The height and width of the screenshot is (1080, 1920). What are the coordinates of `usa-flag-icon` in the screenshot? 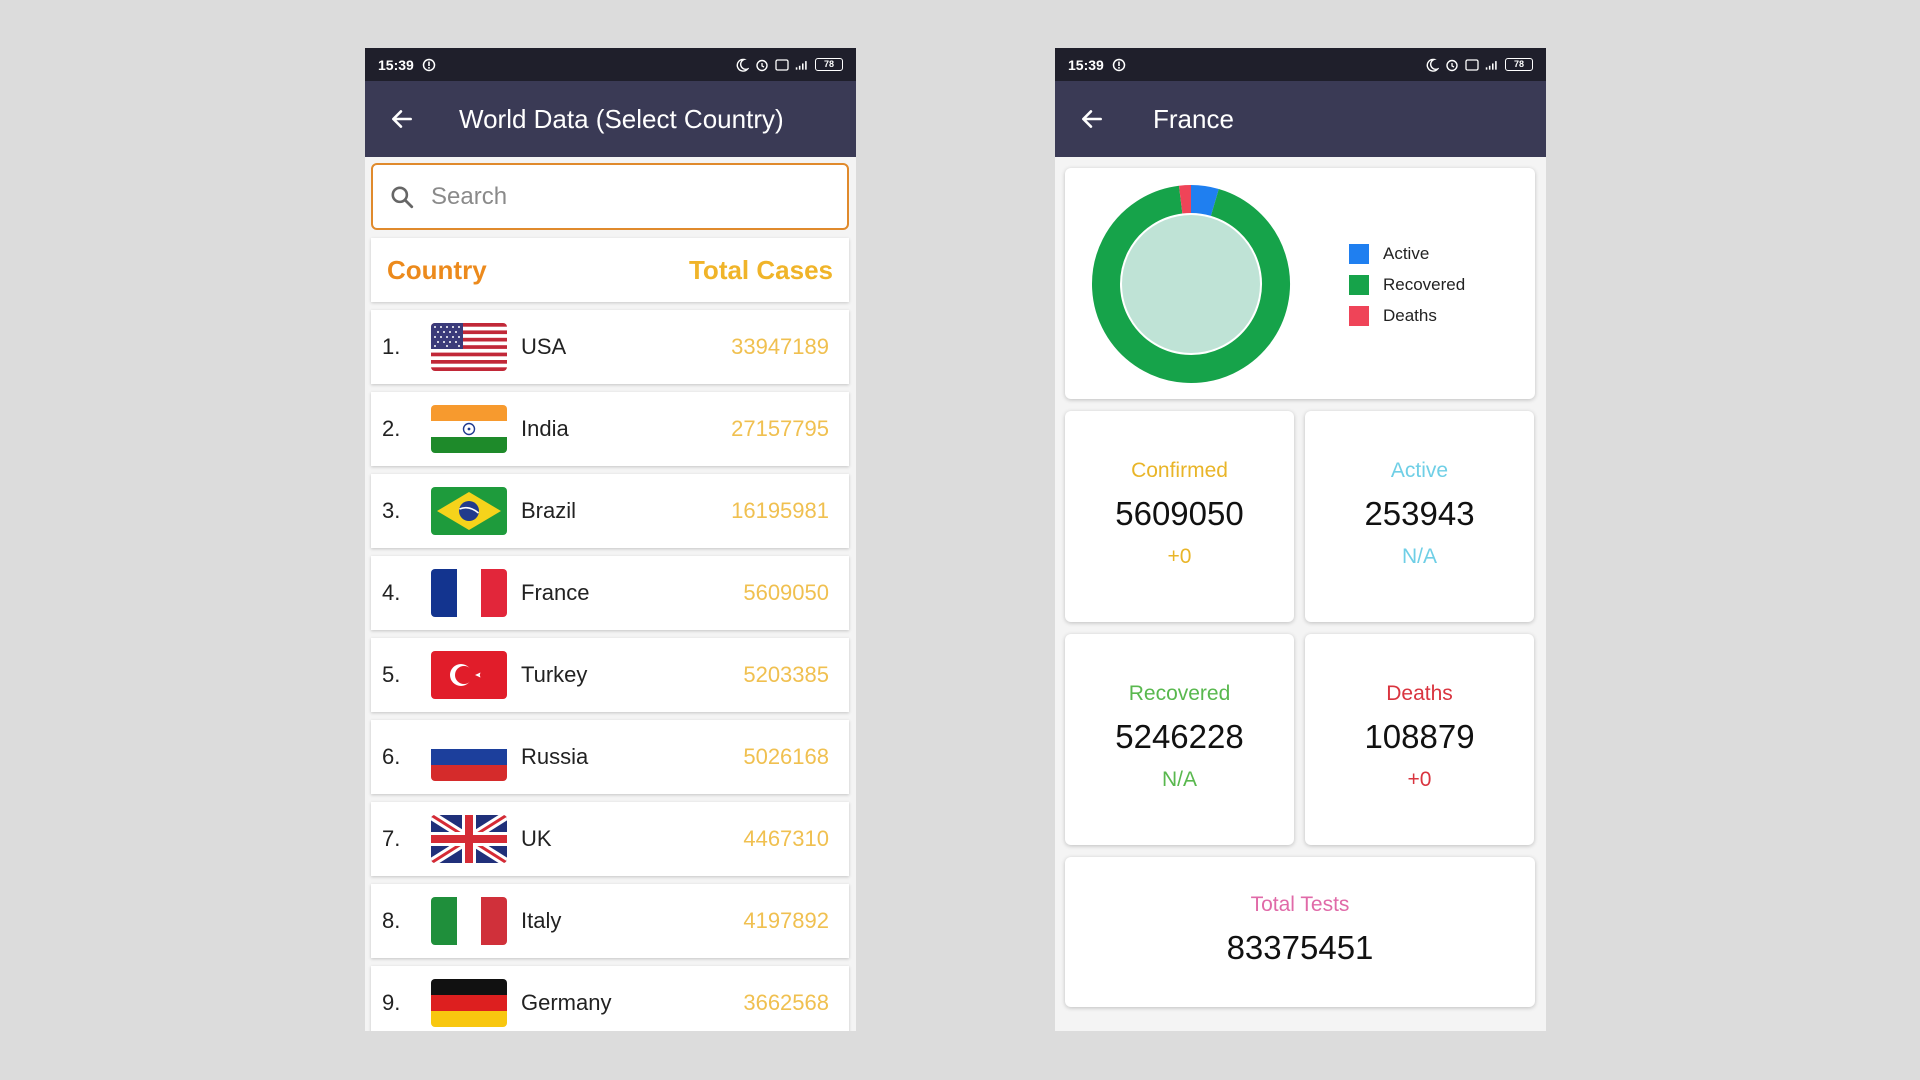 It's located at (469, 347).